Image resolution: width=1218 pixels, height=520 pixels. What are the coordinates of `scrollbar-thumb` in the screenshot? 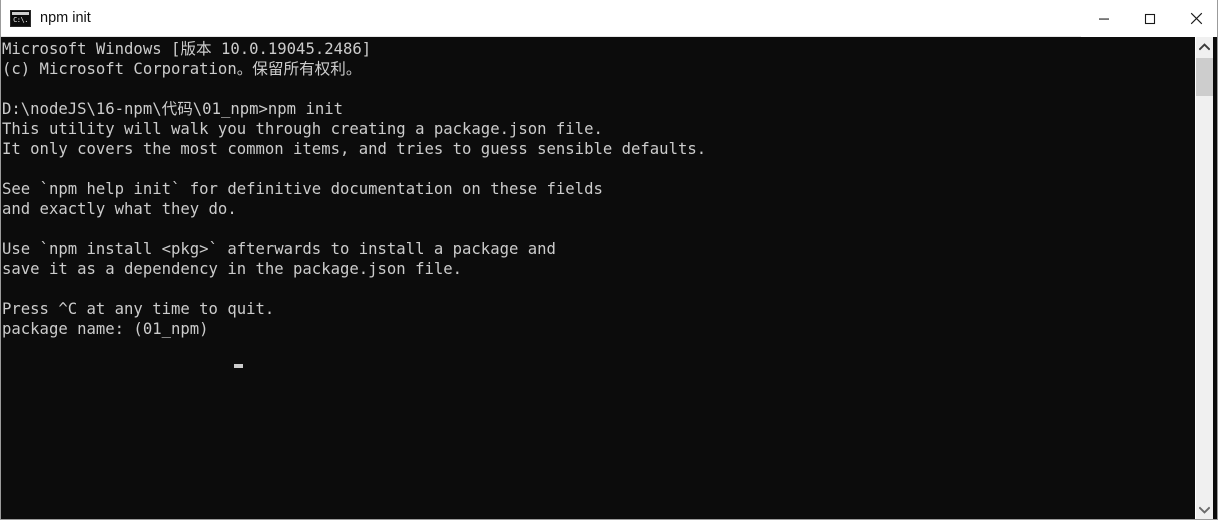 It's located at (1204, 77).